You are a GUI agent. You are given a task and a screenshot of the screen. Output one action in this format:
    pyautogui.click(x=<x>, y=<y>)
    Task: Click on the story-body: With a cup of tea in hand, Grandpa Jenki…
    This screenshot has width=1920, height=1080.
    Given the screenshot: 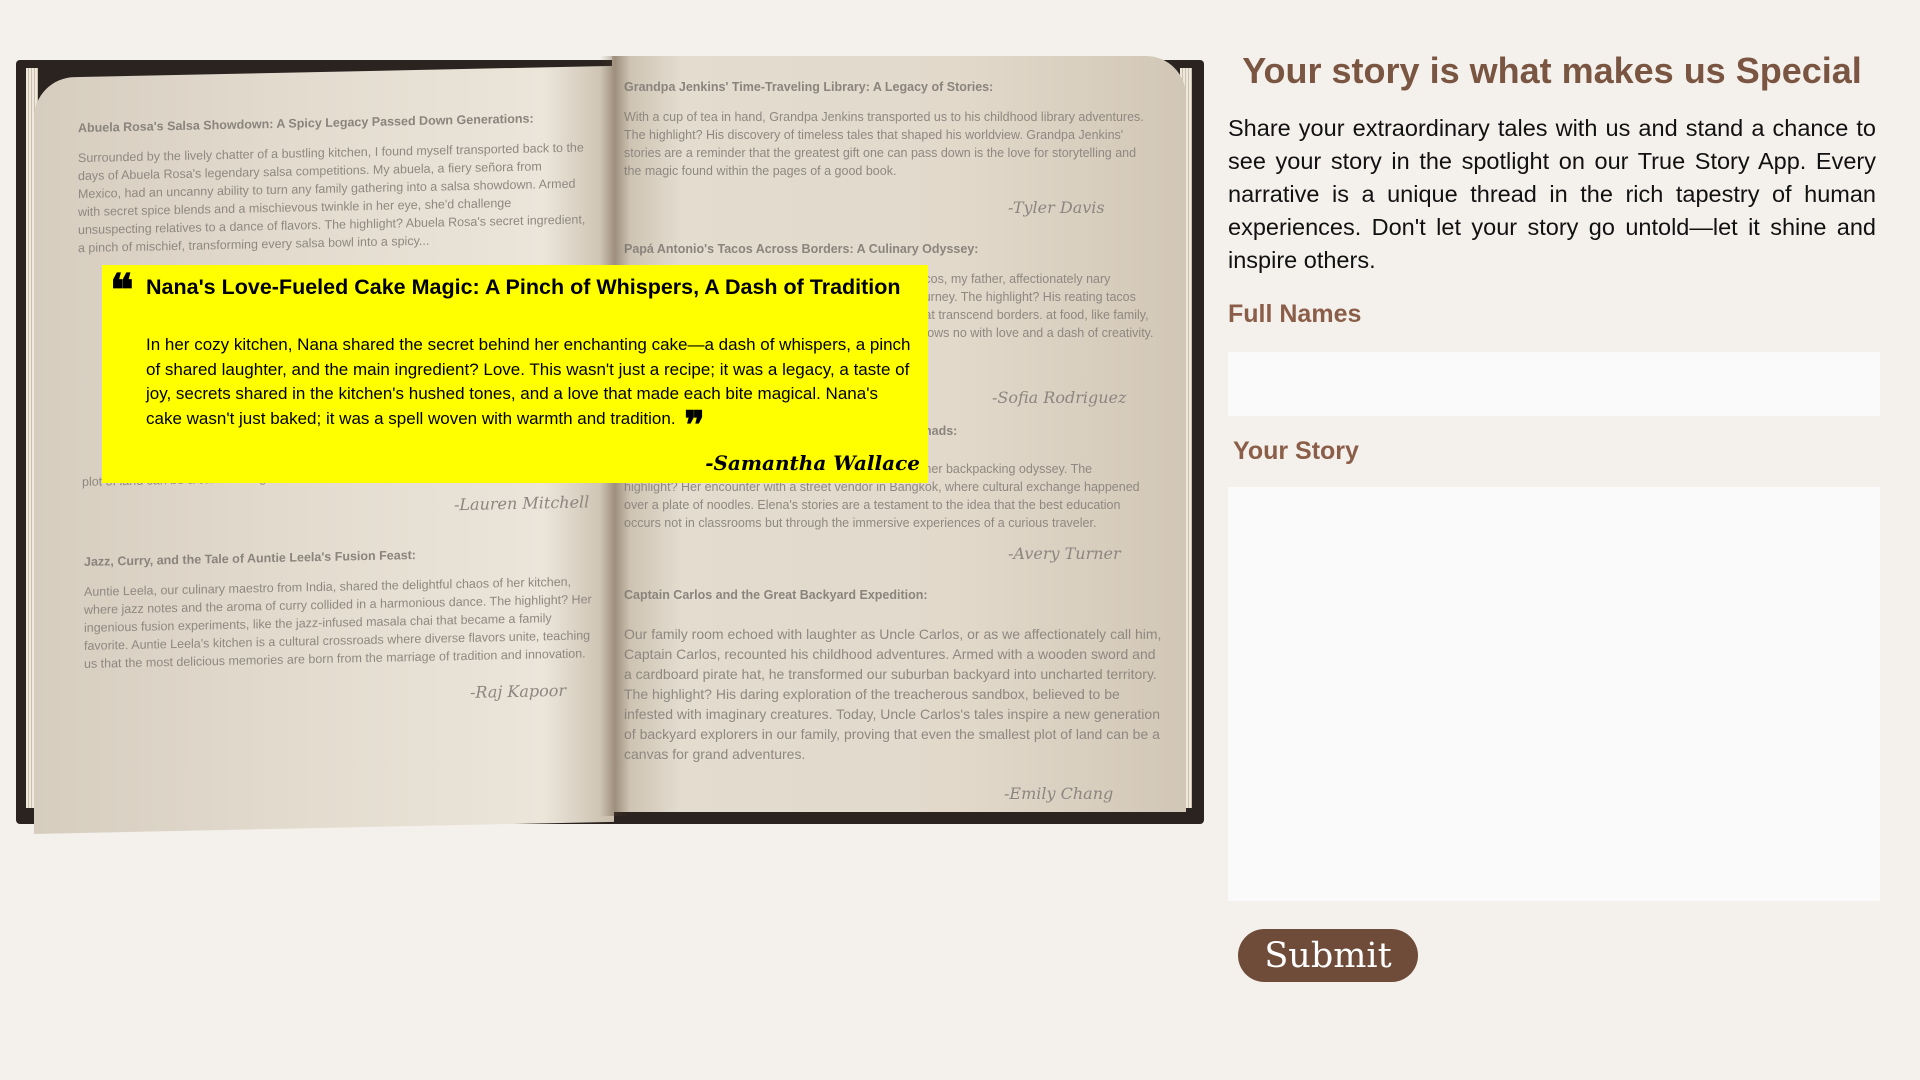 What is the action you would take?
    pyautogui.click(x=884, y=144)
    